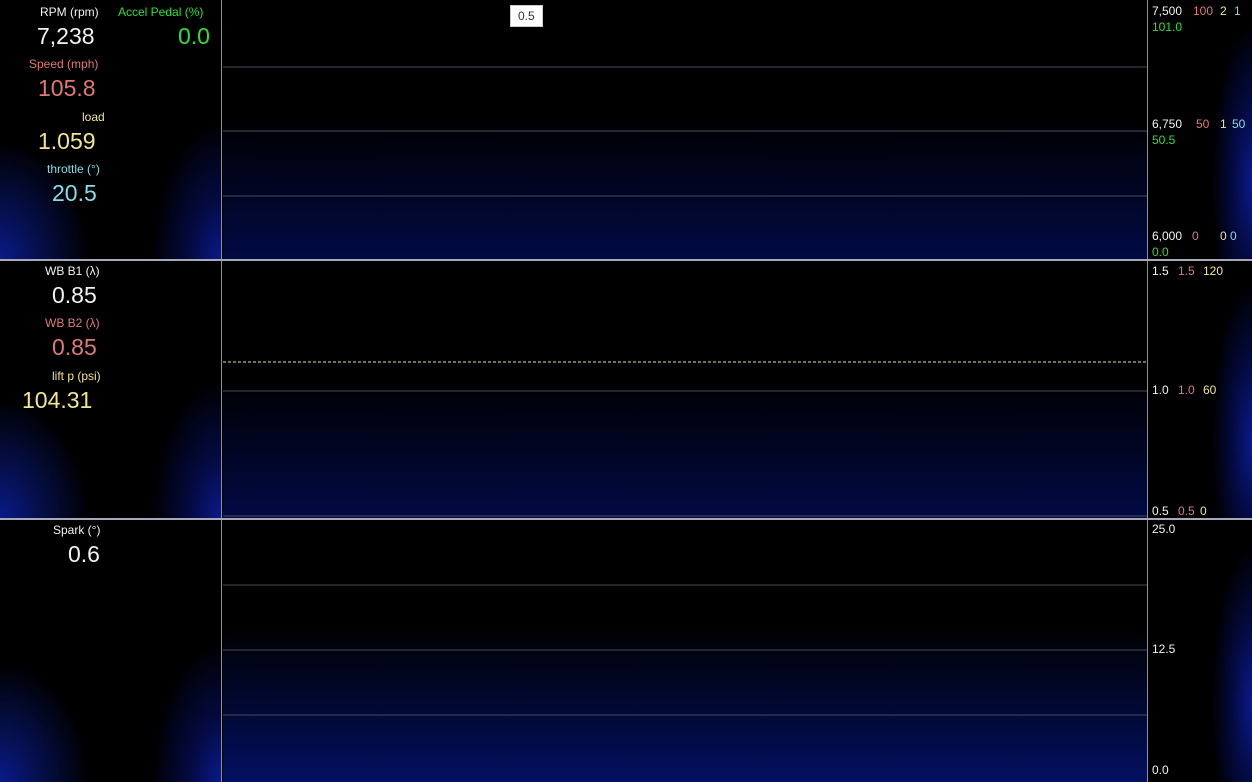 The width and height of the screenshot is (1252, 782). I want to click on axis-tick-speed-top: 100, so click(1203, 11).